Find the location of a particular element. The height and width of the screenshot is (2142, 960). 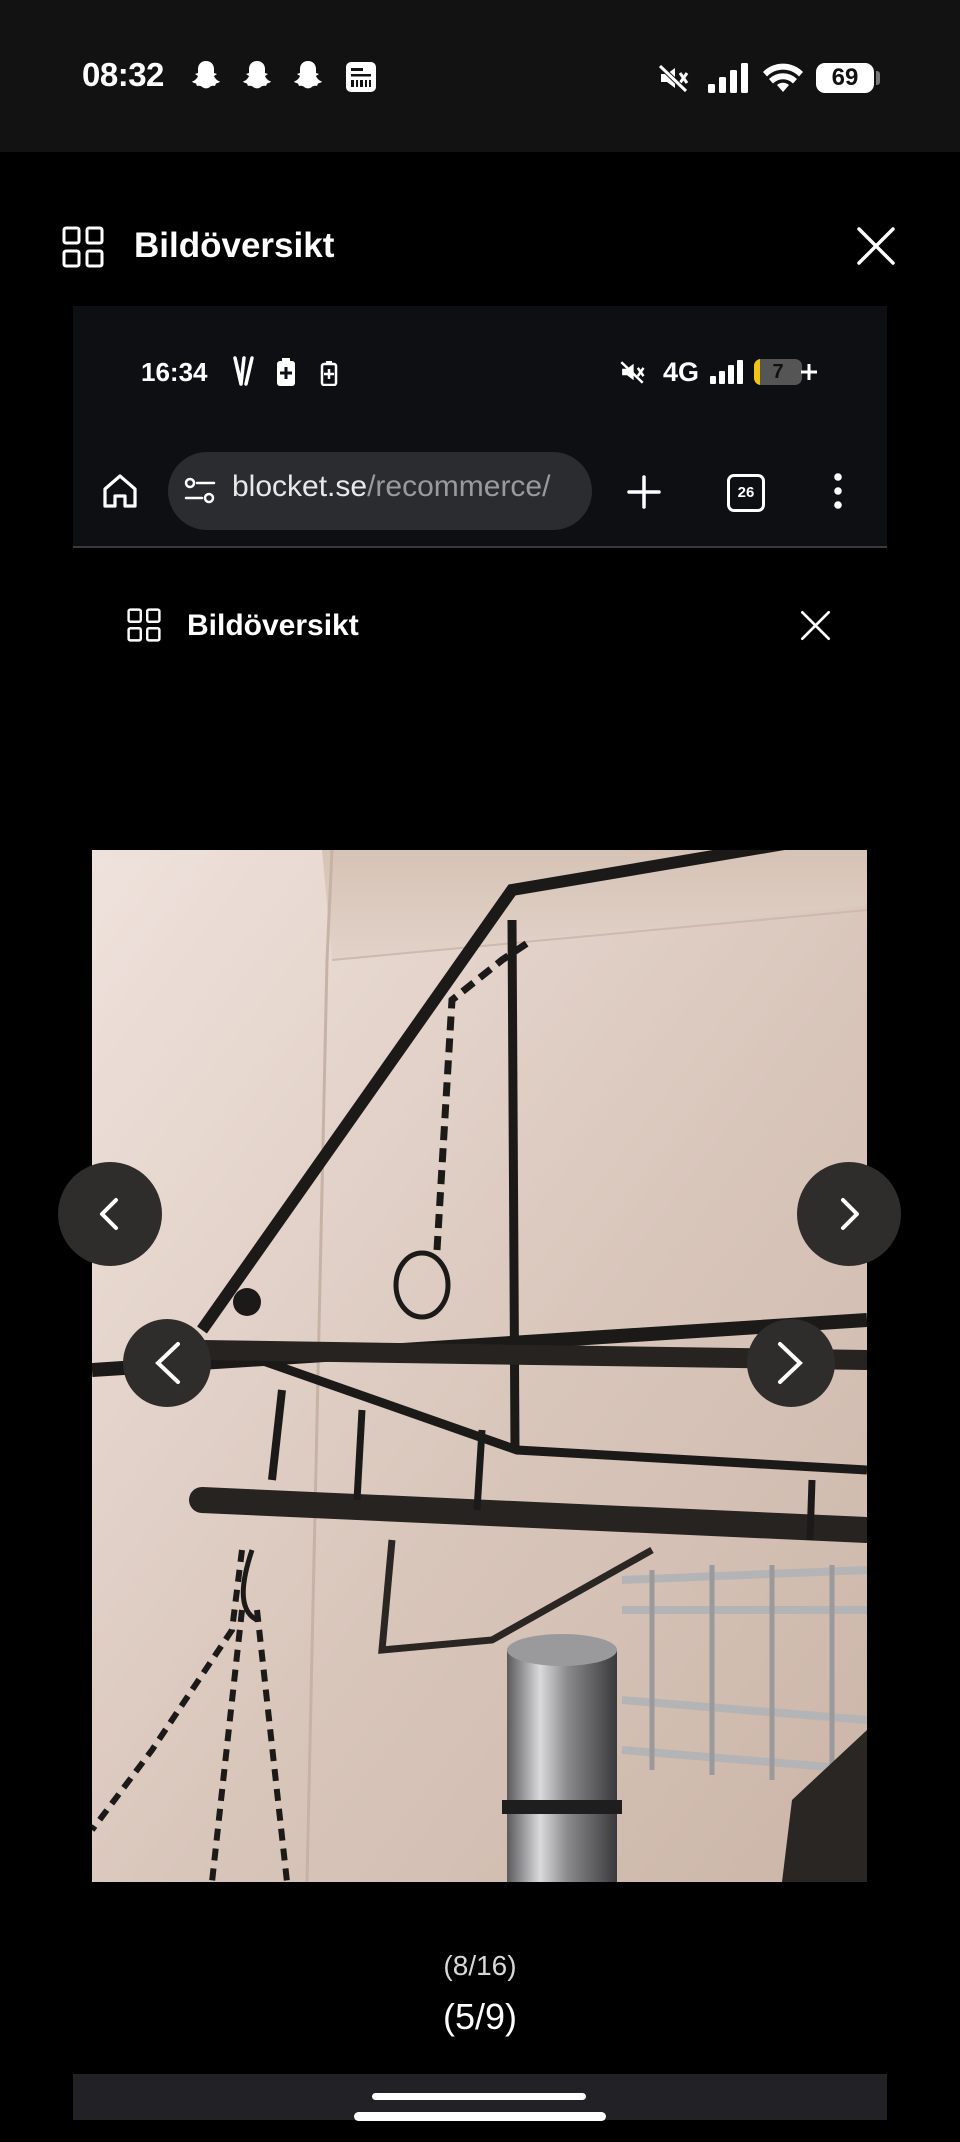

inner-network-label: 4G is located at coordinates (681, 372).